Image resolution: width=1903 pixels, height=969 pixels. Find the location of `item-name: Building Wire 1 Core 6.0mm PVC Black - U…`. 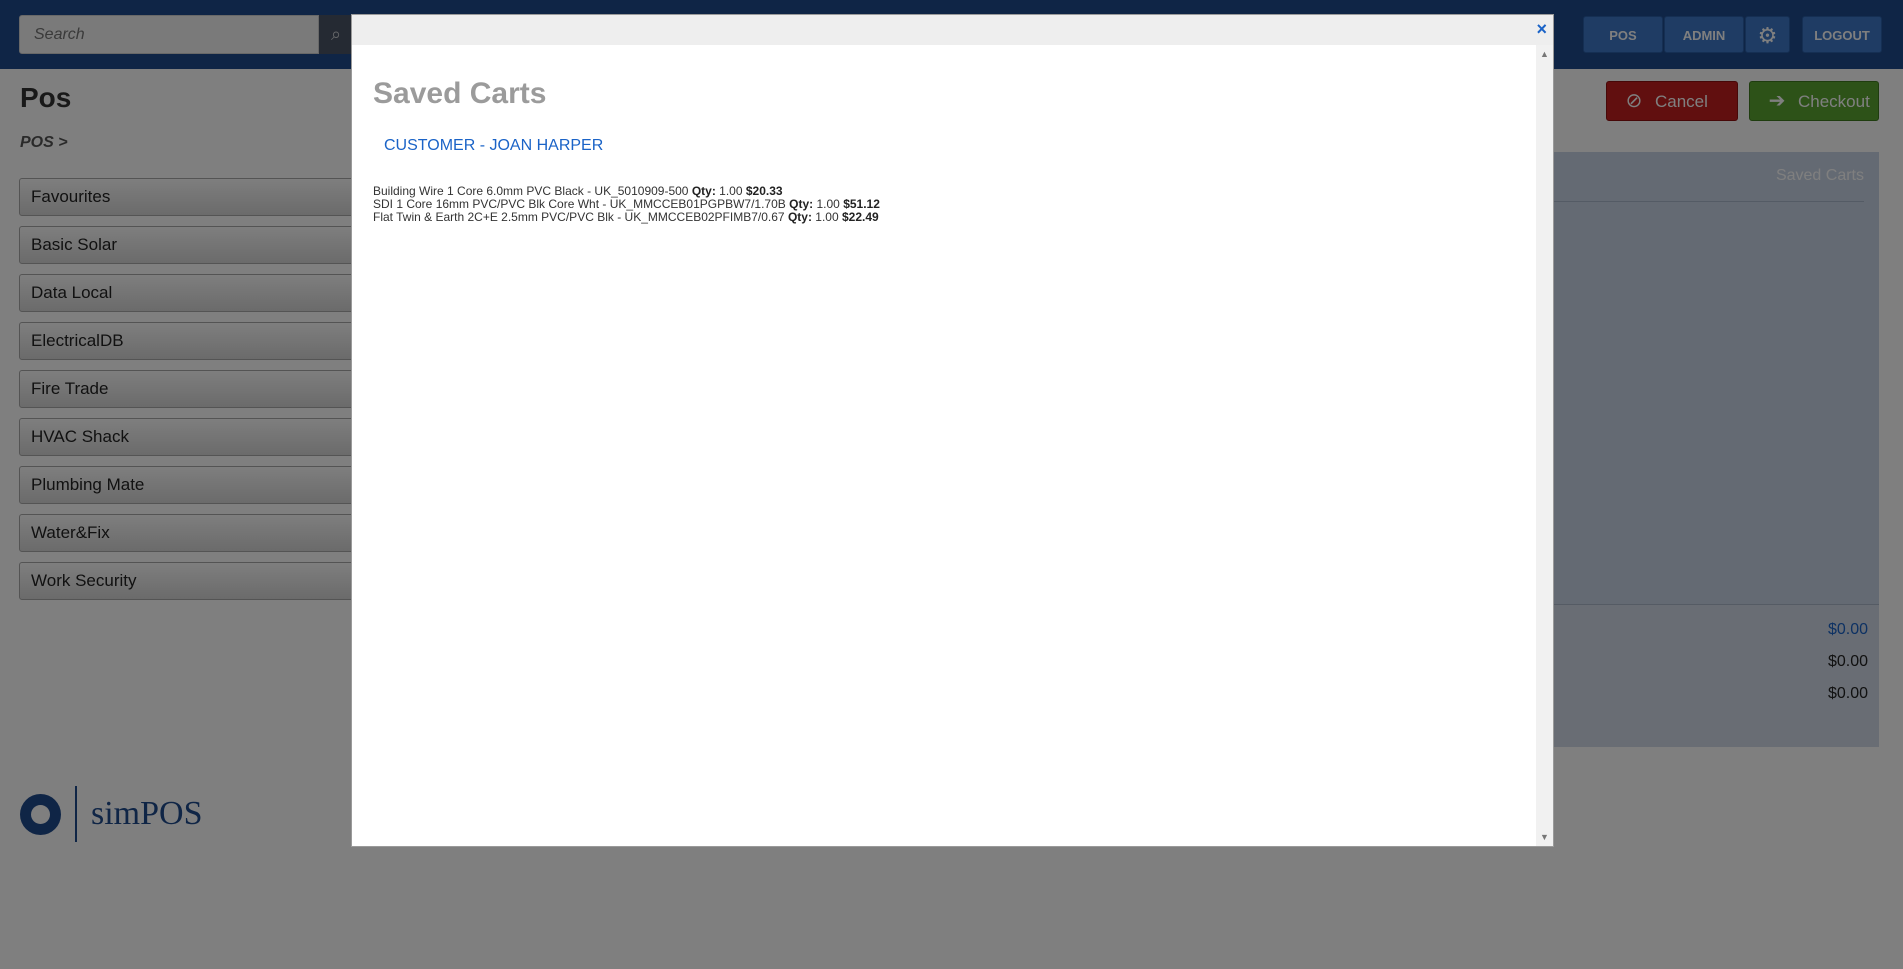

item-name: Building Wire 1 Core 6.0mm PVC Black - U… is located at coordinates (531, 191).